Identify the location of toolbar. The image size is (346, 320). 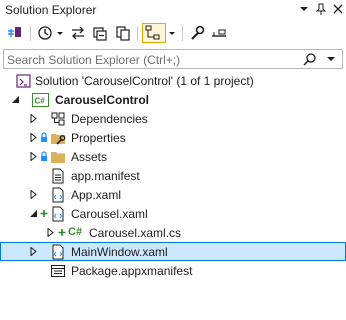
(173, 33).